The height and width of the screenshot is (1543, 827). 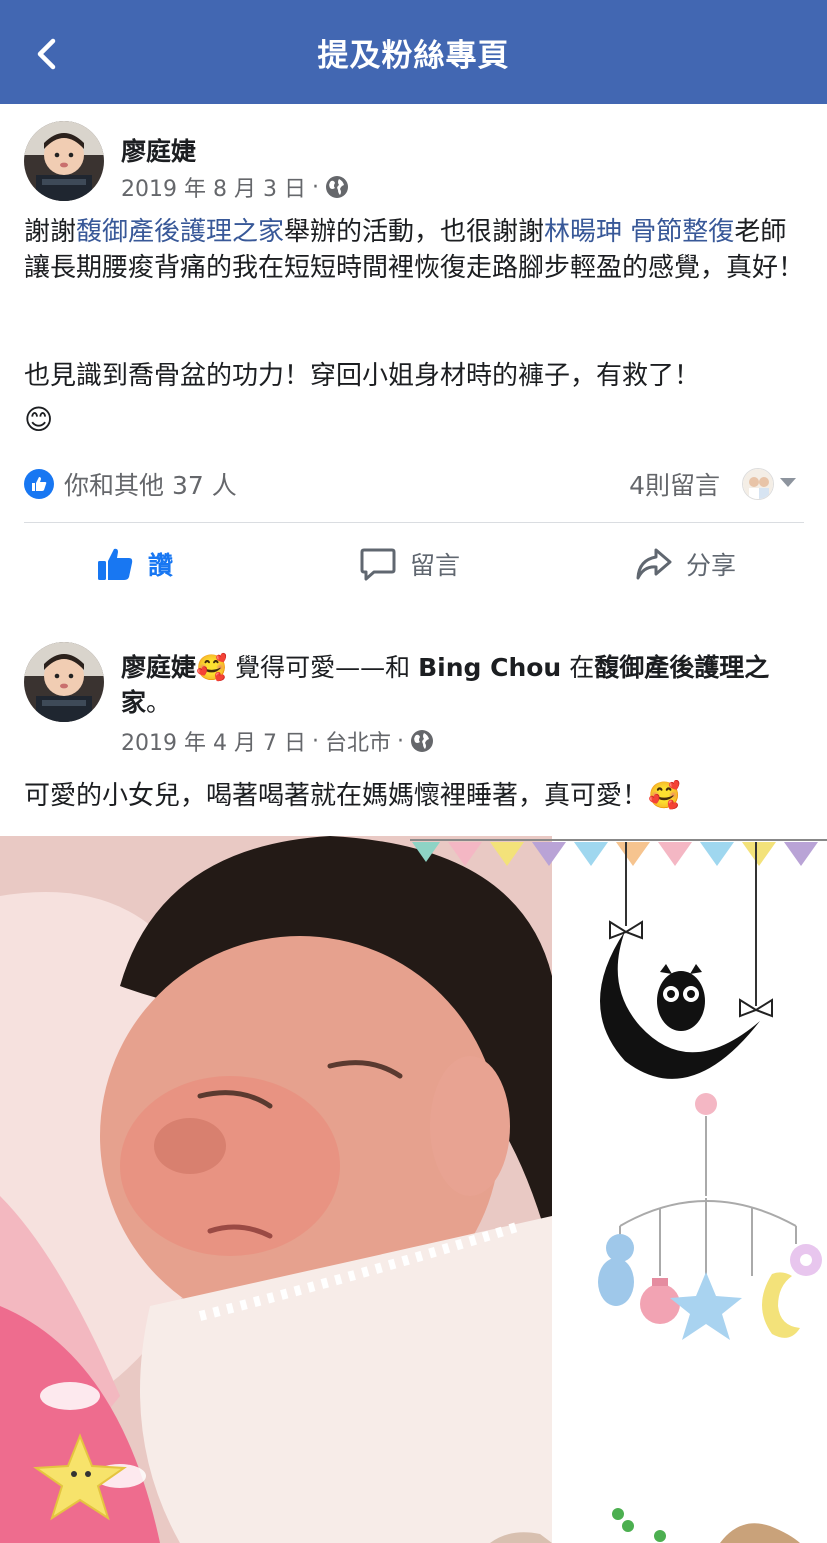 What do you see at coordinates (212, 667) in the screenshot?
I see `feeling-emoji: 🥰` at bounding box center [212, 667].